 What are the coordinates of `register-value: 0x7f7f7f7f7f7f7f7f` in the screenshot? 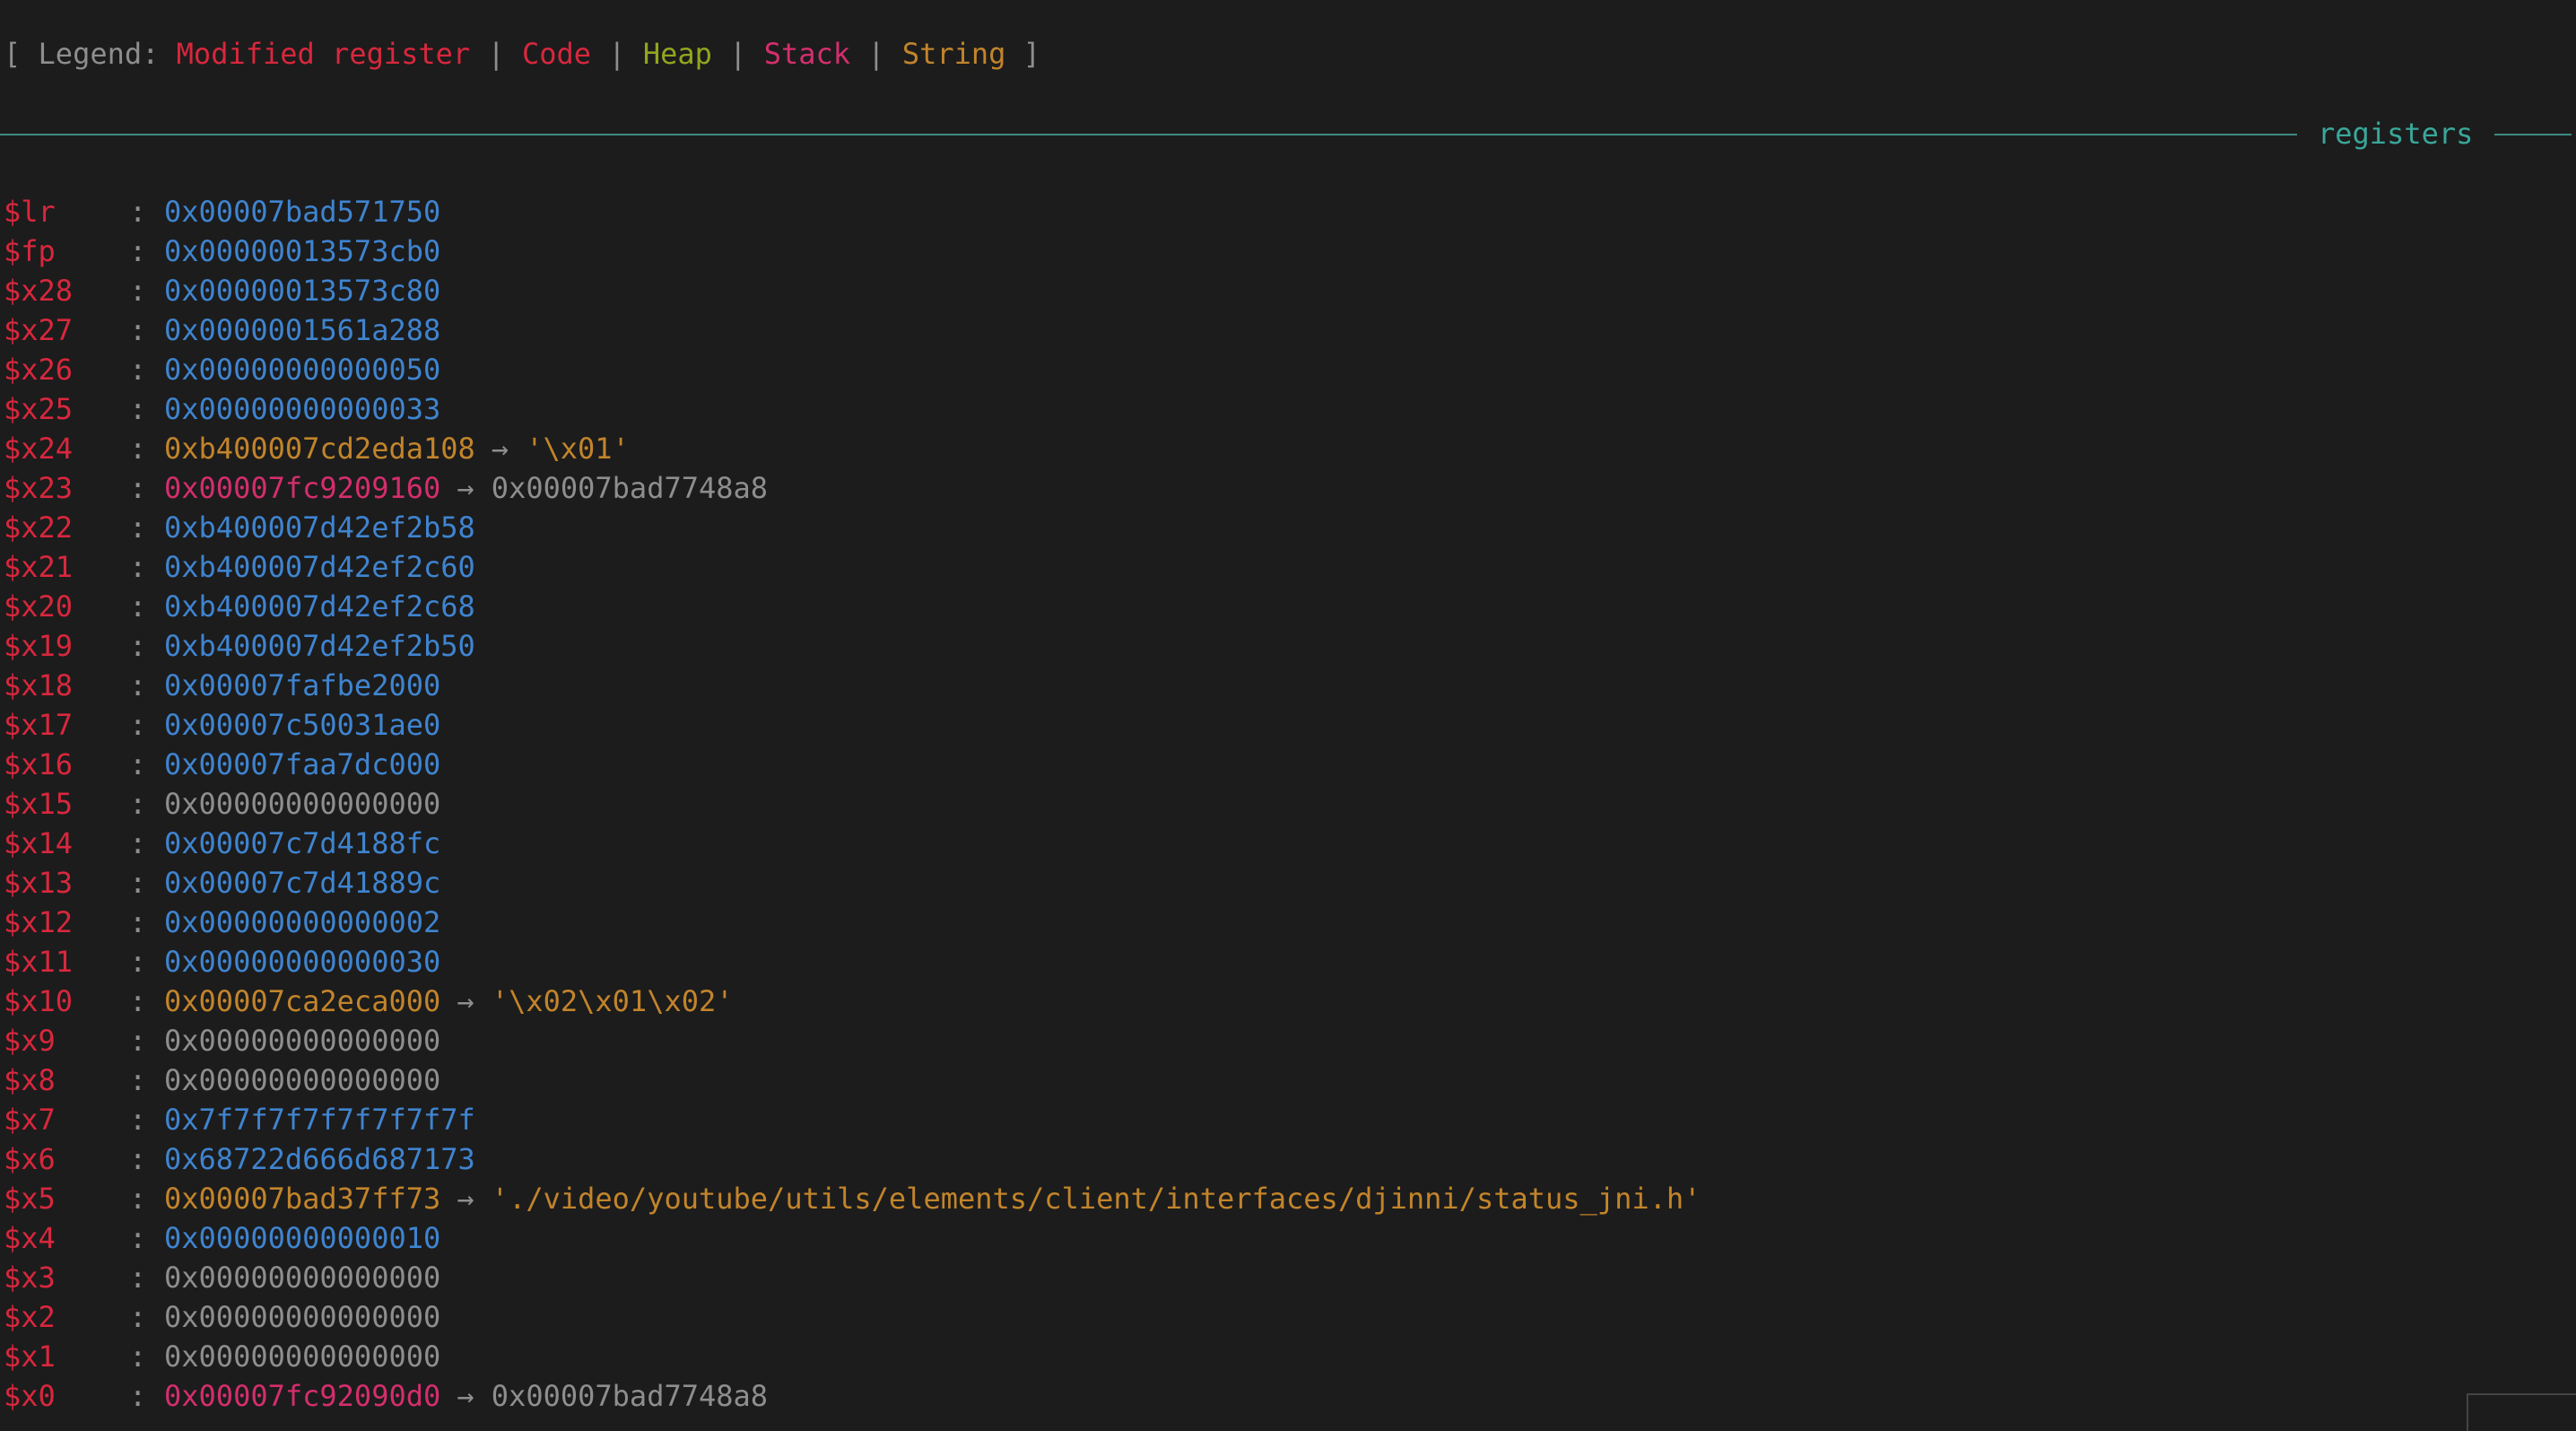 It's located at (319, 1120).